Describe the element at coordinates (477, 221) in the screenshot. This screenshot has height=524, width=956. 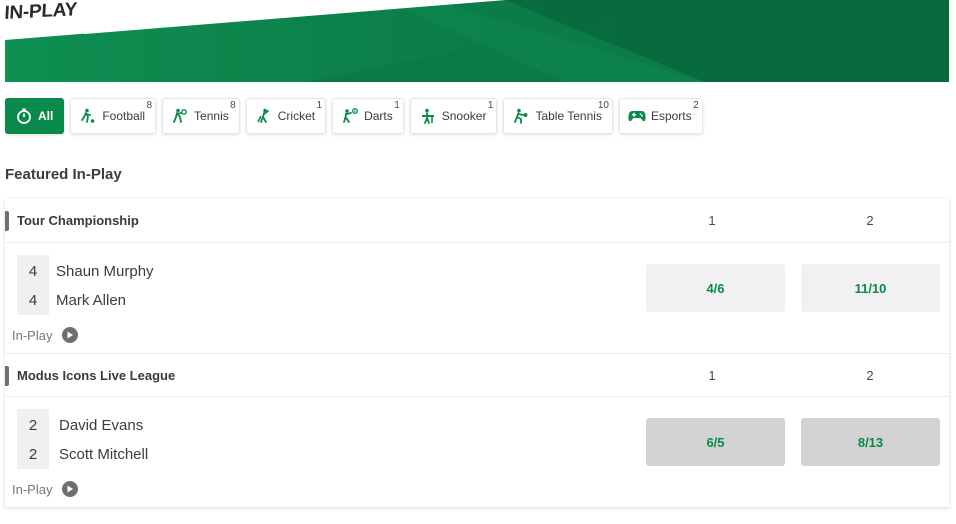
I see `event-header: Tour Championship 1 2` at that location.